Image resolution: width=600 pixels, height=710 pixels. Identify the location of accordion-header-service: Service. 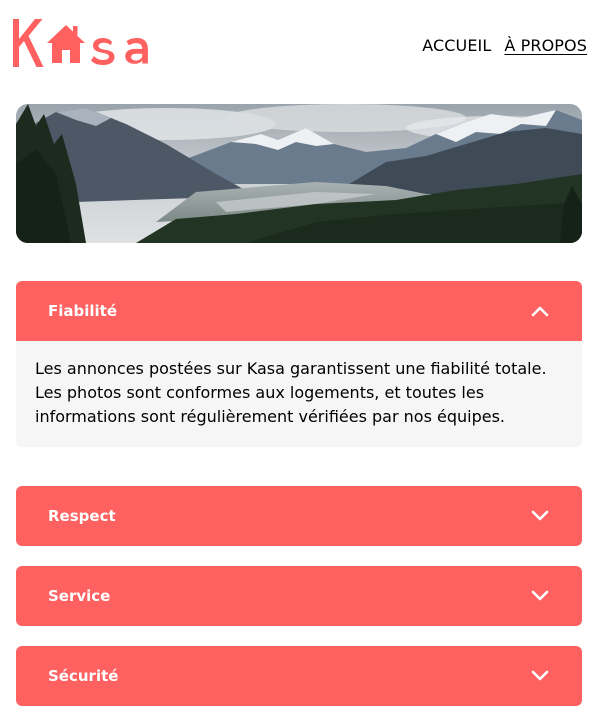
(299, 596).